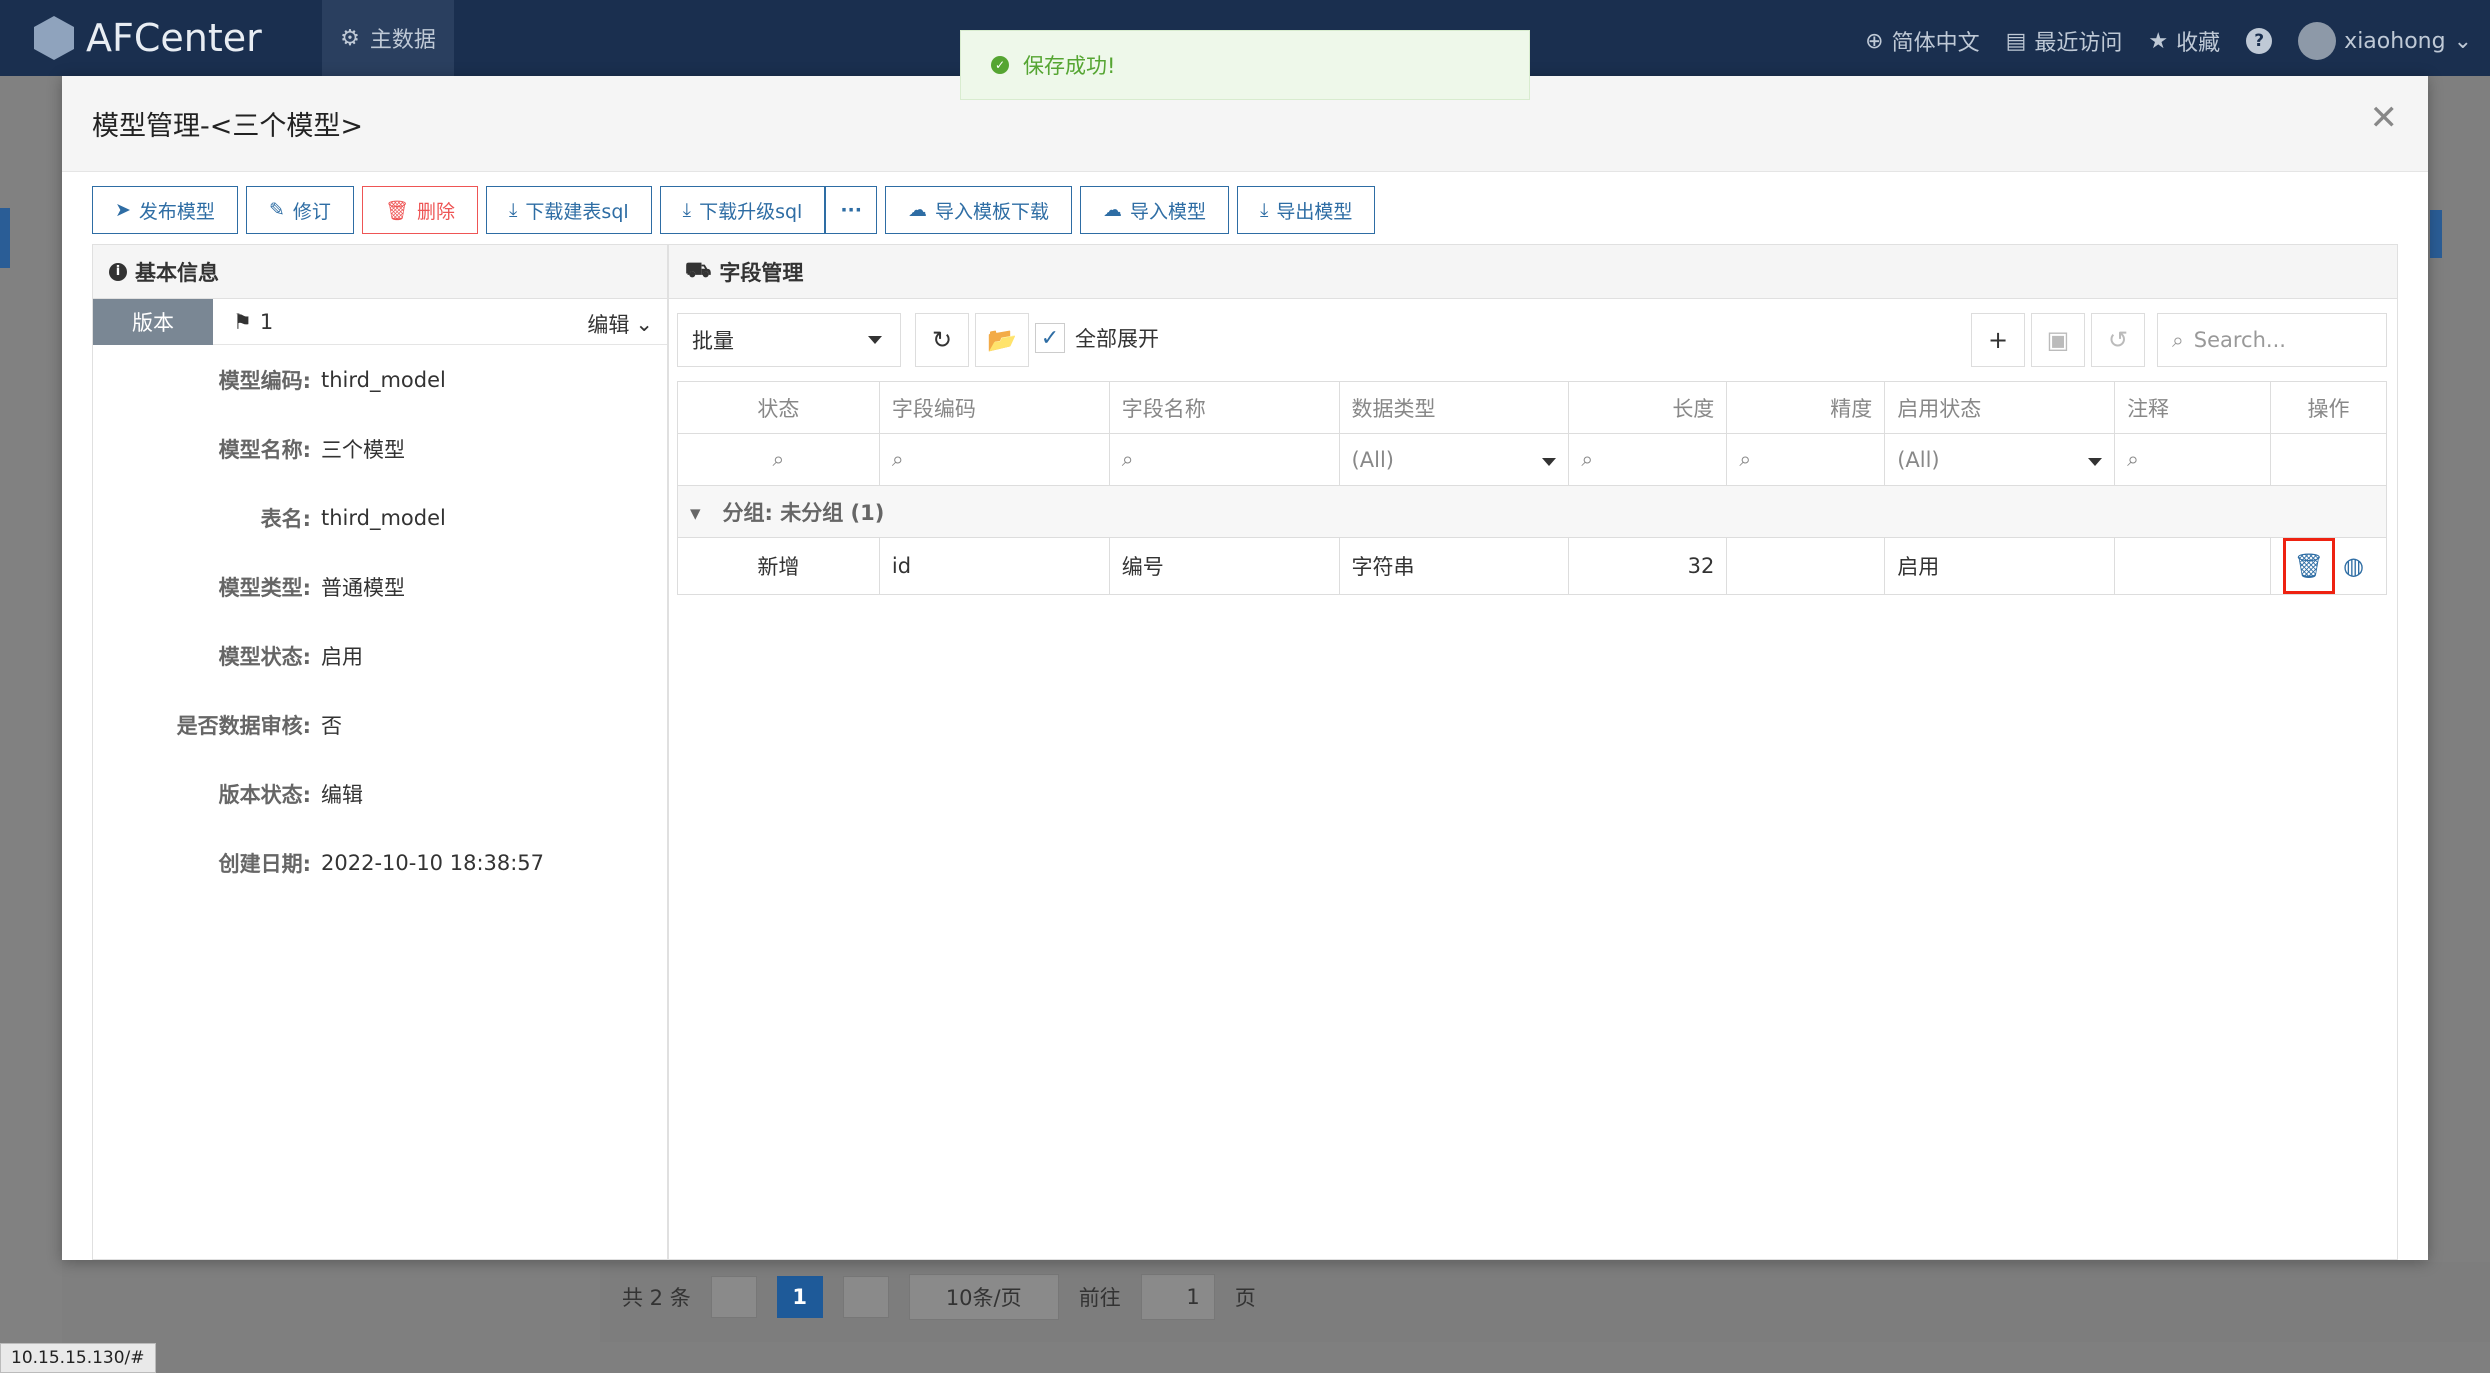  What do you see at coordinates (1806, 459) in the screenshot?
I see `filter-precision: ⌕` at bounding box center [1806, 459].